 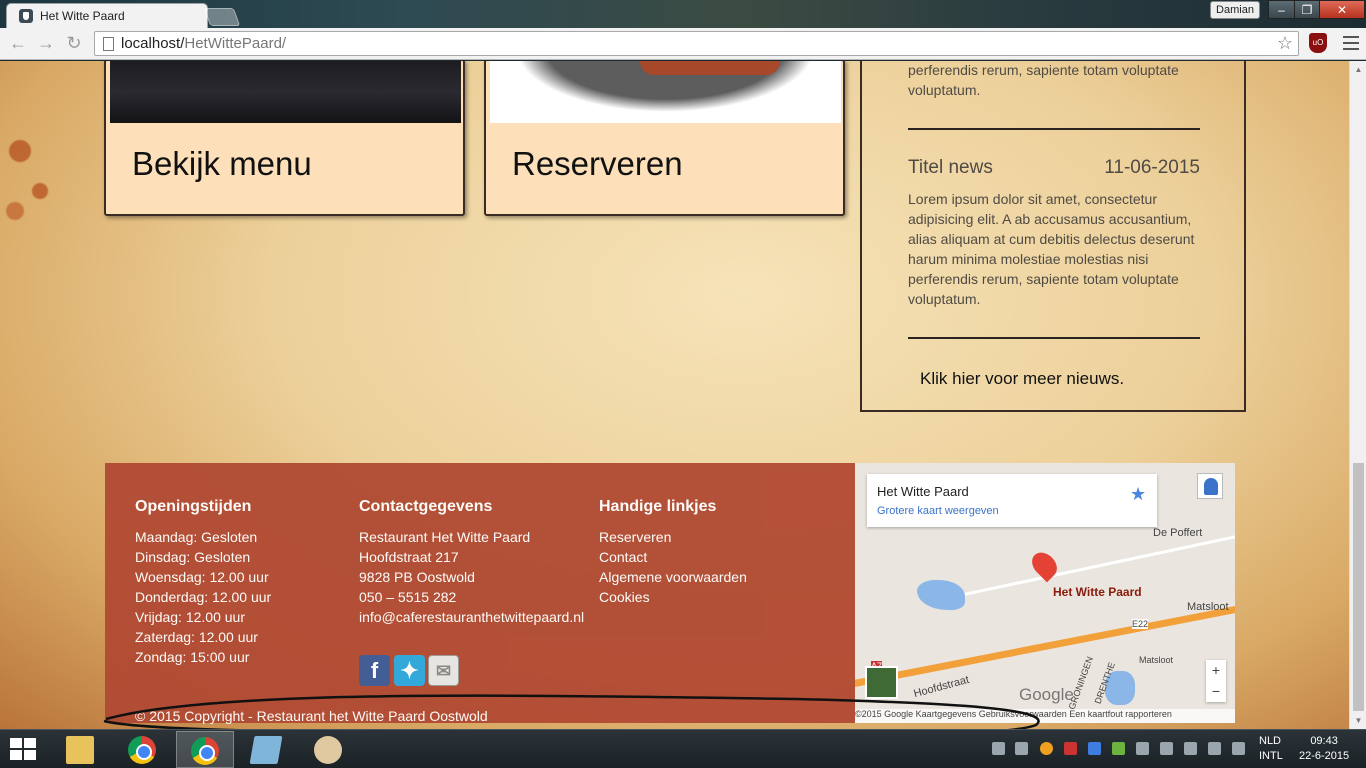 What do you see at coordinates (82, 16) in the screenshot?
I see `tab-title: Het Witte Paard` at bounding box center [82, 16].